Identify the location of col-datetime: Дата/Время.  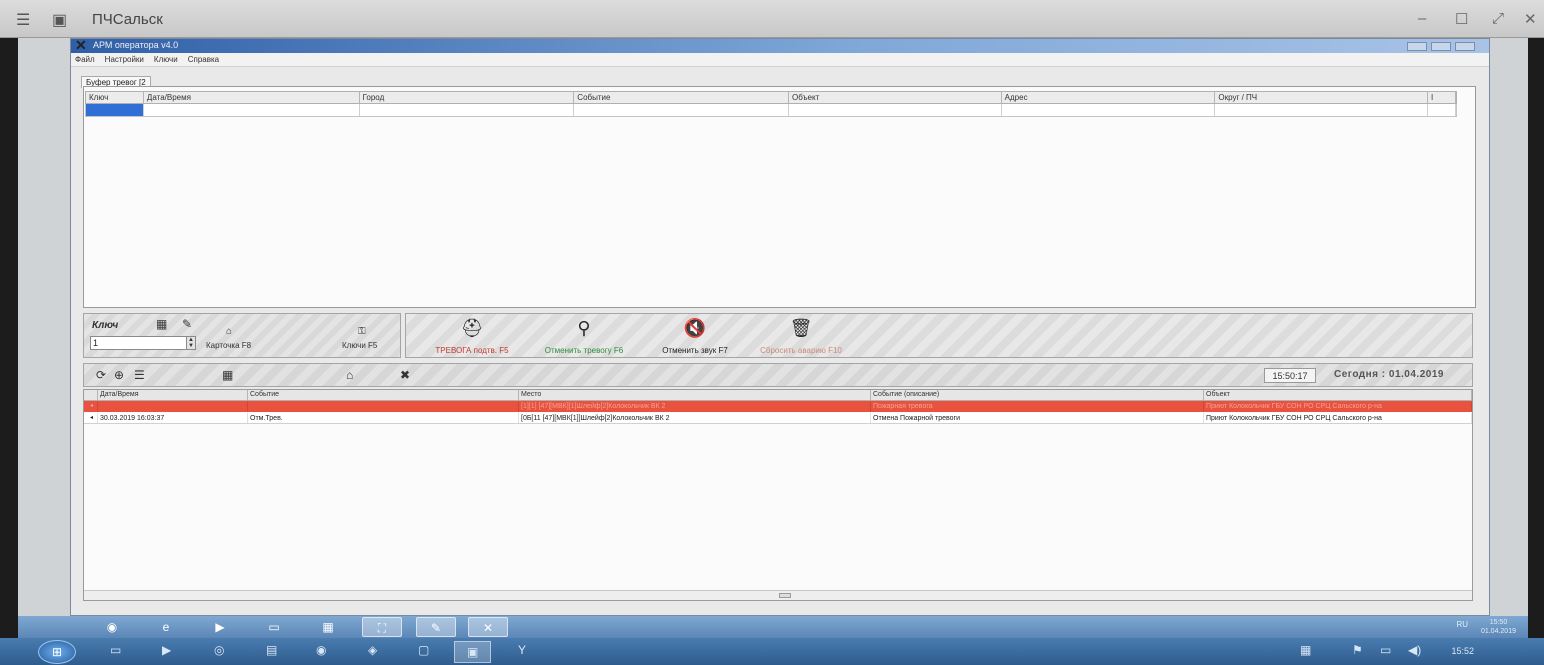
(252, 97).